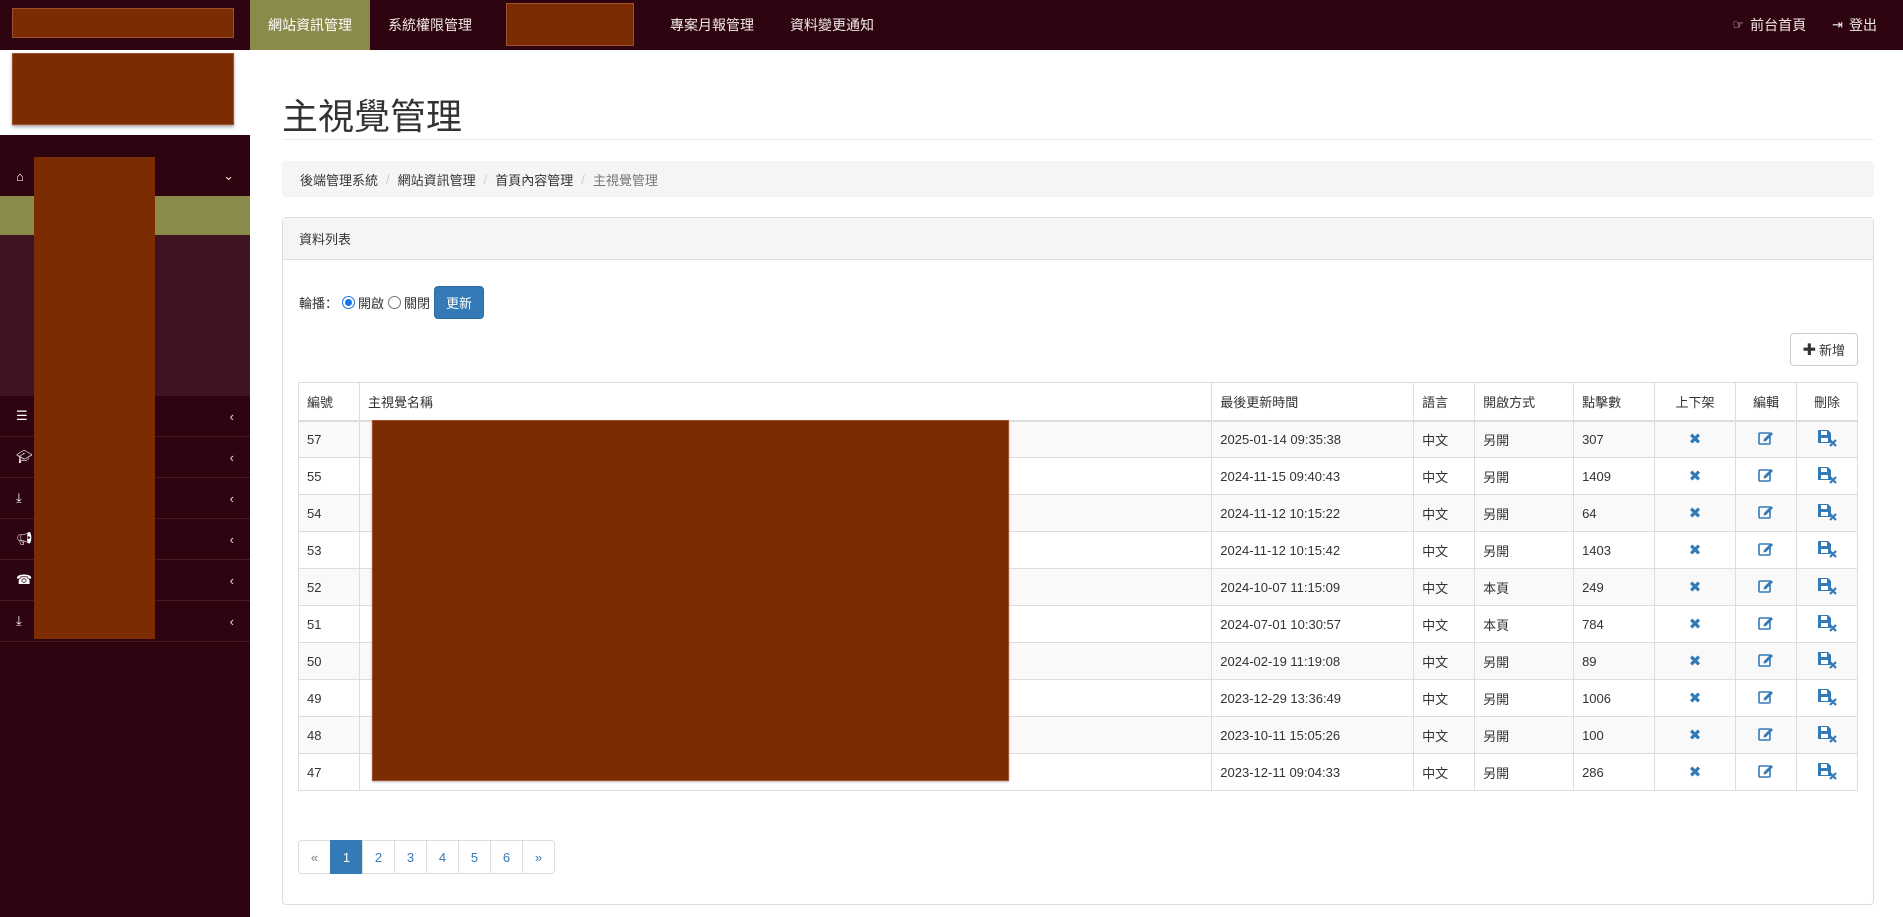  Describe the element at coordinates (1695, 402) in the screenshot. I see `col-header-publish: 上下架` at that location.